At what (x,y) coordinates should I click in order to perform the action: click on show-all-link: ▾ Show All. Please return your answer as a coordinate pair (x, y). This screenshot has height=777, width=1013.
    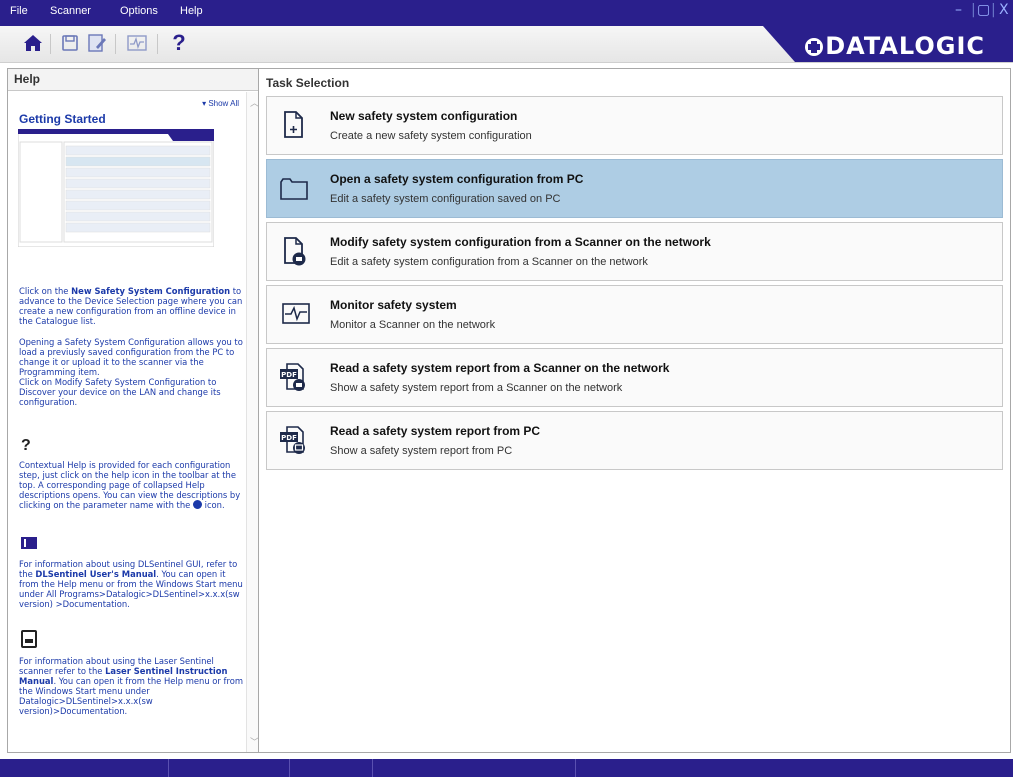
    Looking at the image, I should click on (220, 103).